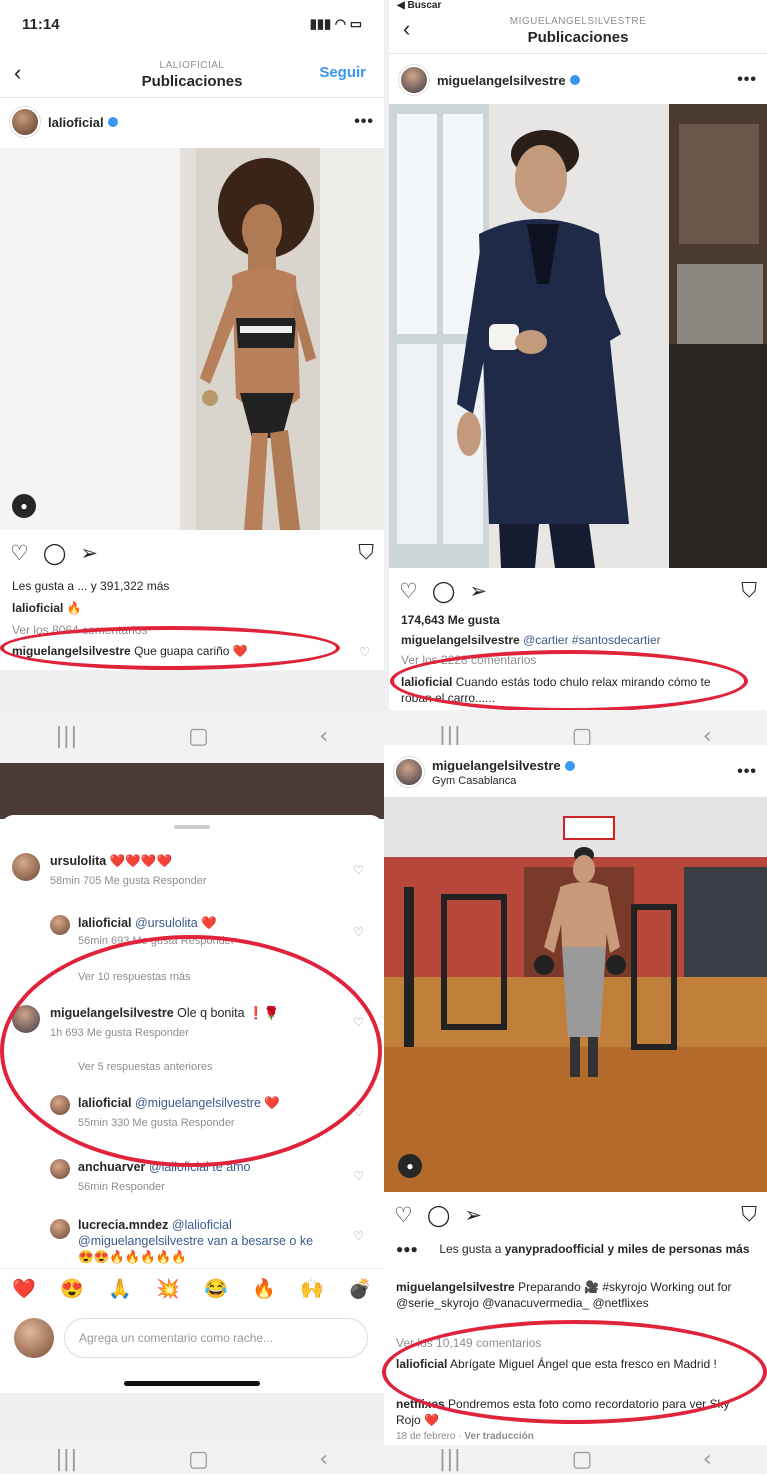 The width and height of the screenshot is (767, 1474). What do you see at coordinates (579, 620) in the screenshot?
I see `likes-count: 174,643 Me gusta` at bounding box center [579, 620].